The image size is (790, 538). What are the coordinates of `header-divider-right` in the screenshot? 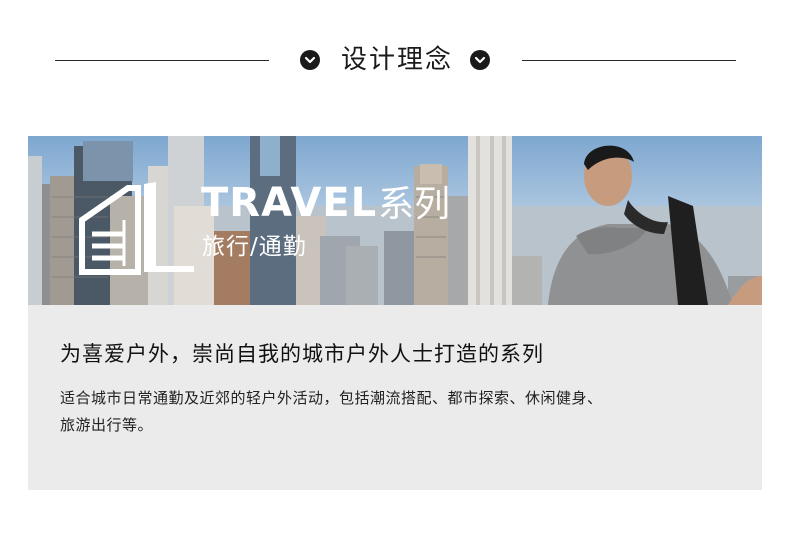 It's located at (629, 60).